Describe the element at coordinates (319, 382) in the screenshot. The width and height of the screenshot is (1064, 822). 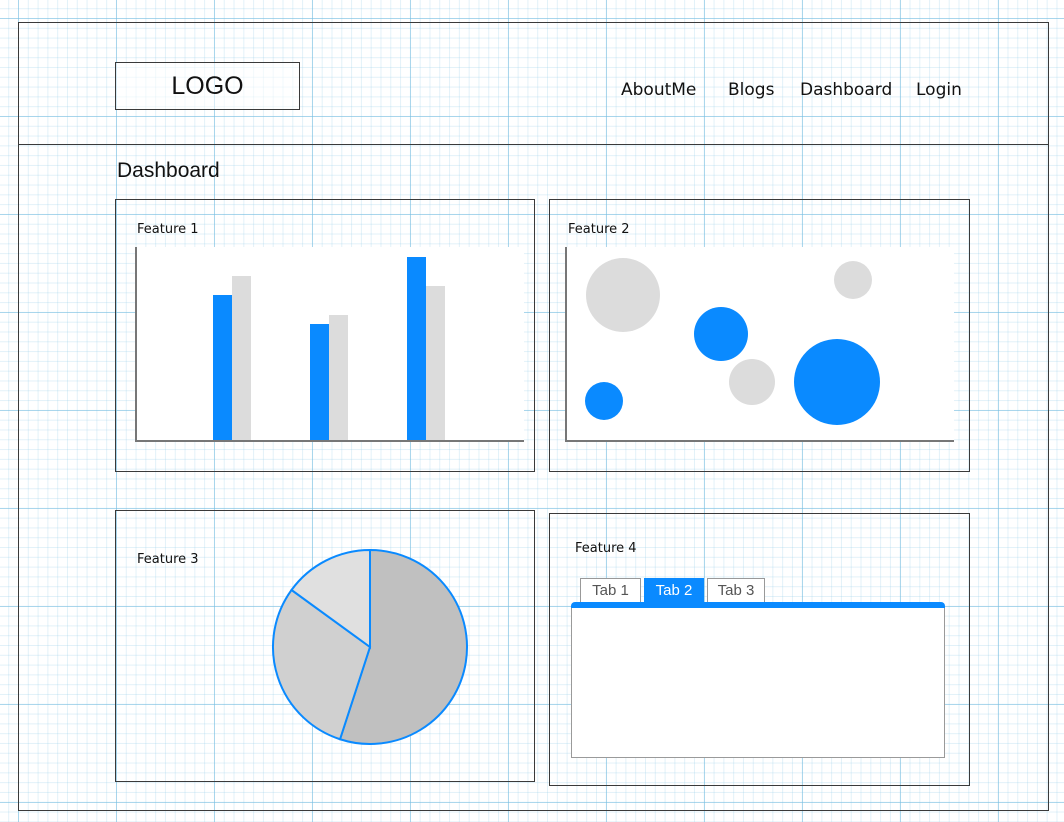
I see `bar-series1-cat2` at that location.